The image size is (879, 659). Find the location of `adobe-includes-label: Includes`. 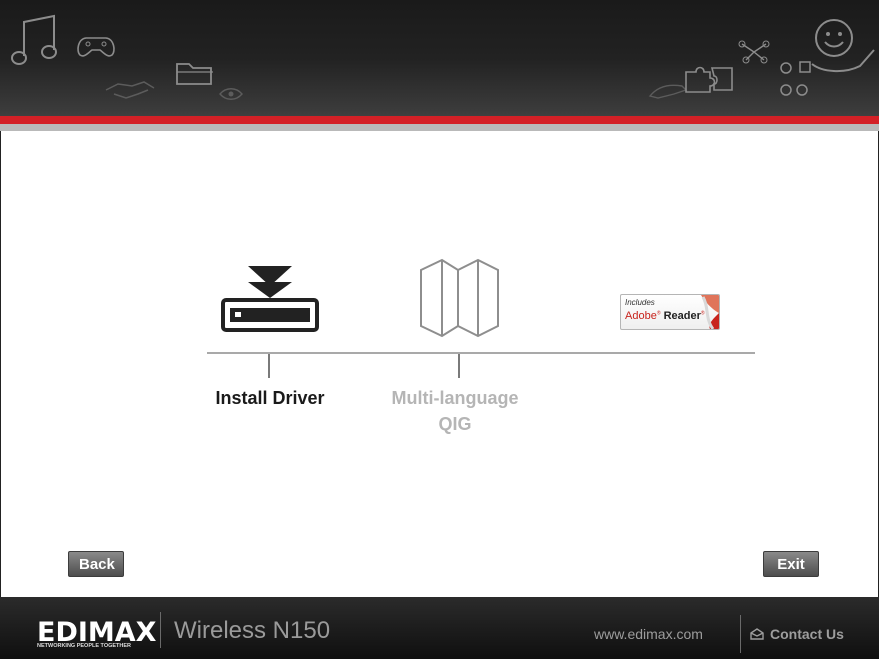

adobe-includes-label: Includes is located at coordinates (640, 302).